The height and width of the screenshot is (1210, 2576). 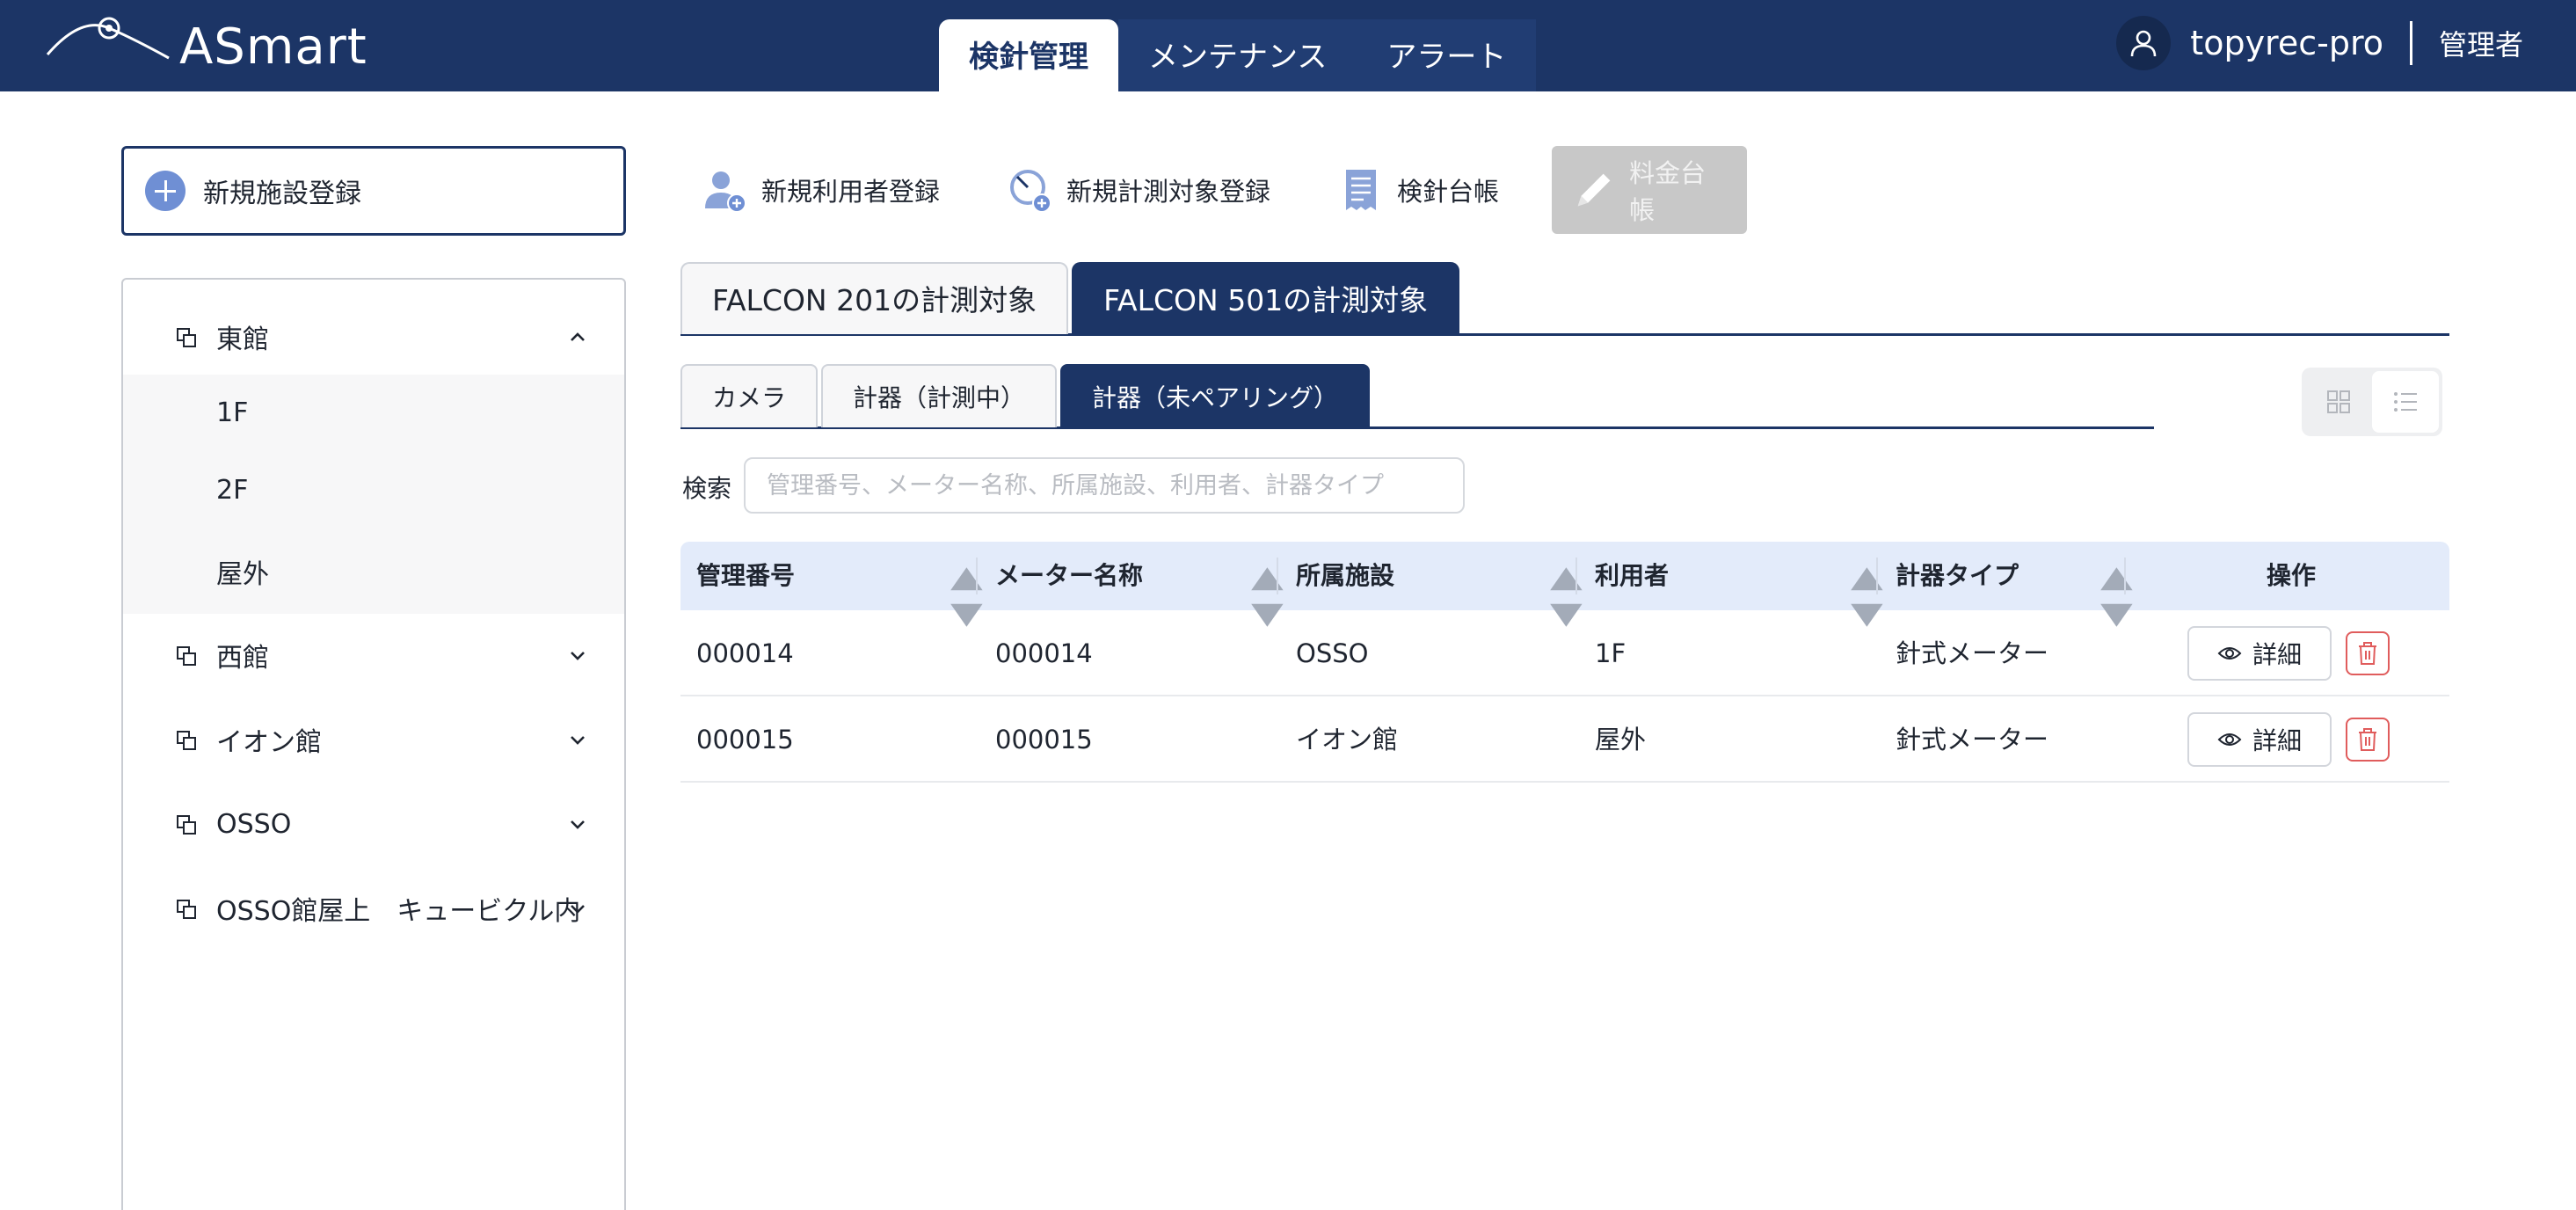 I want to click on logo-arc-icon, so click(x=108, y=38).